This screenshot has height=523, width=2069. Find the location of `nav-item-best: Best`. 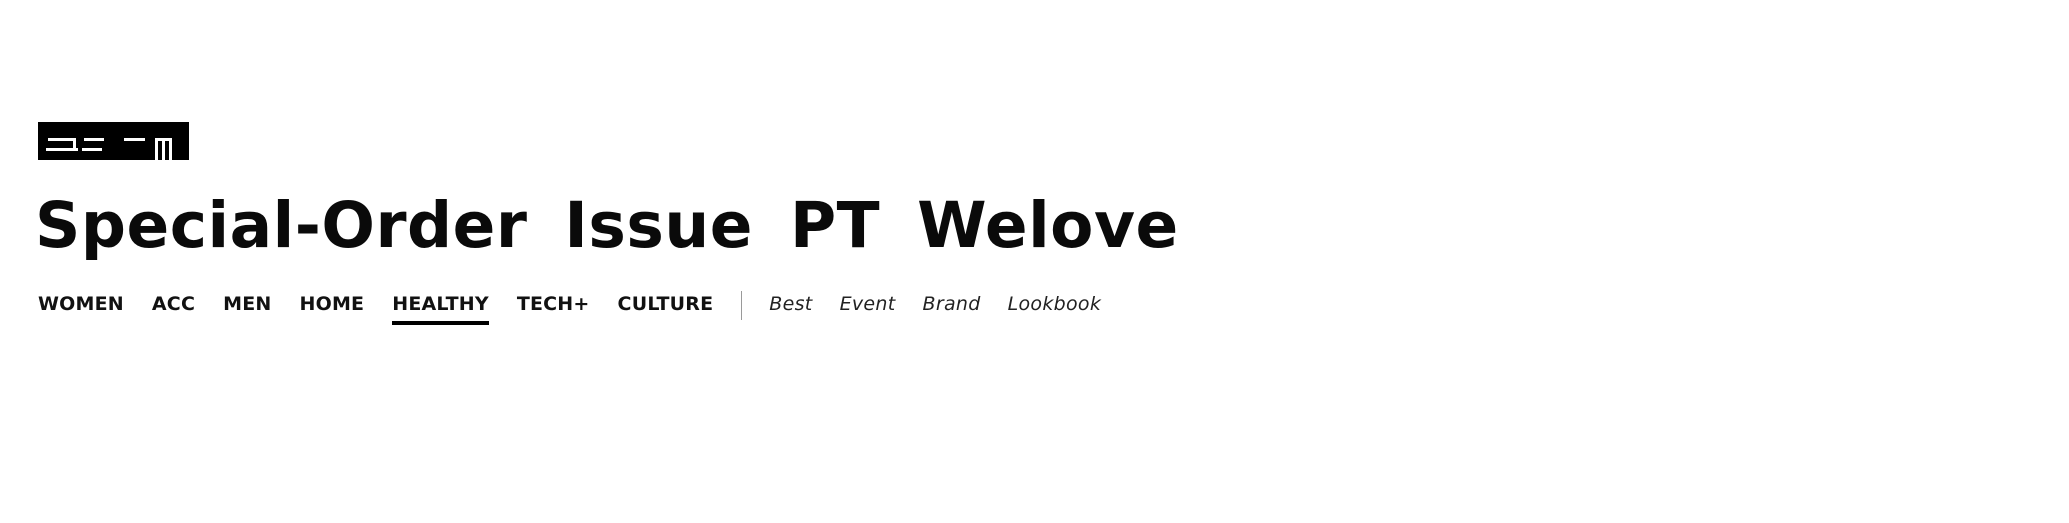

nav-item-best: Best is located at coordinates (790, 304).